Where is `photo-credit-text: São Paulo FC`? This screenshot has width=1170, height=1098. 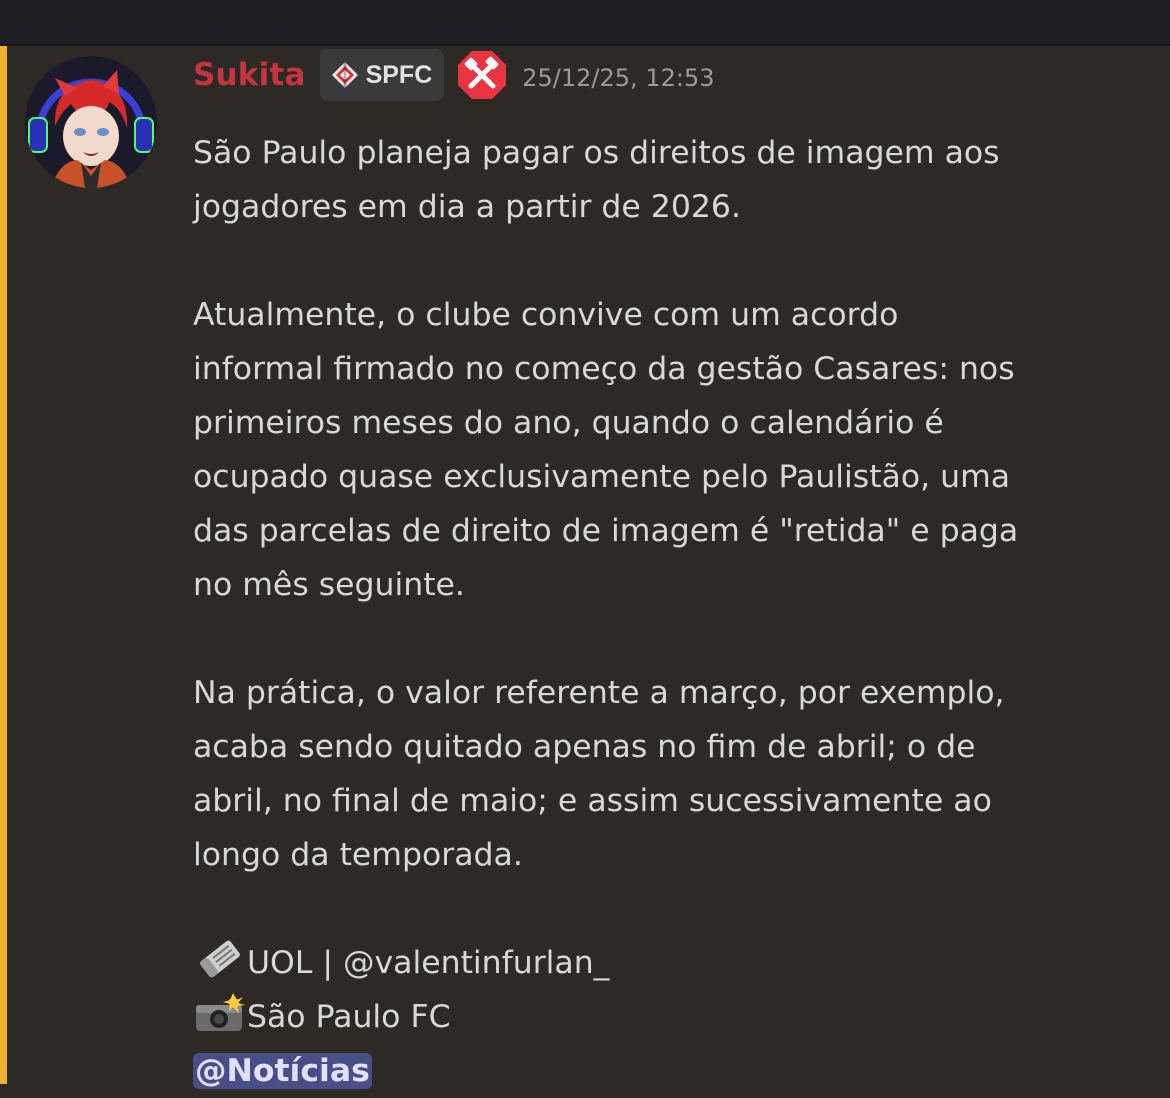
photo-credit-text: São Paulo FC is located at coordinates (349, 1017).